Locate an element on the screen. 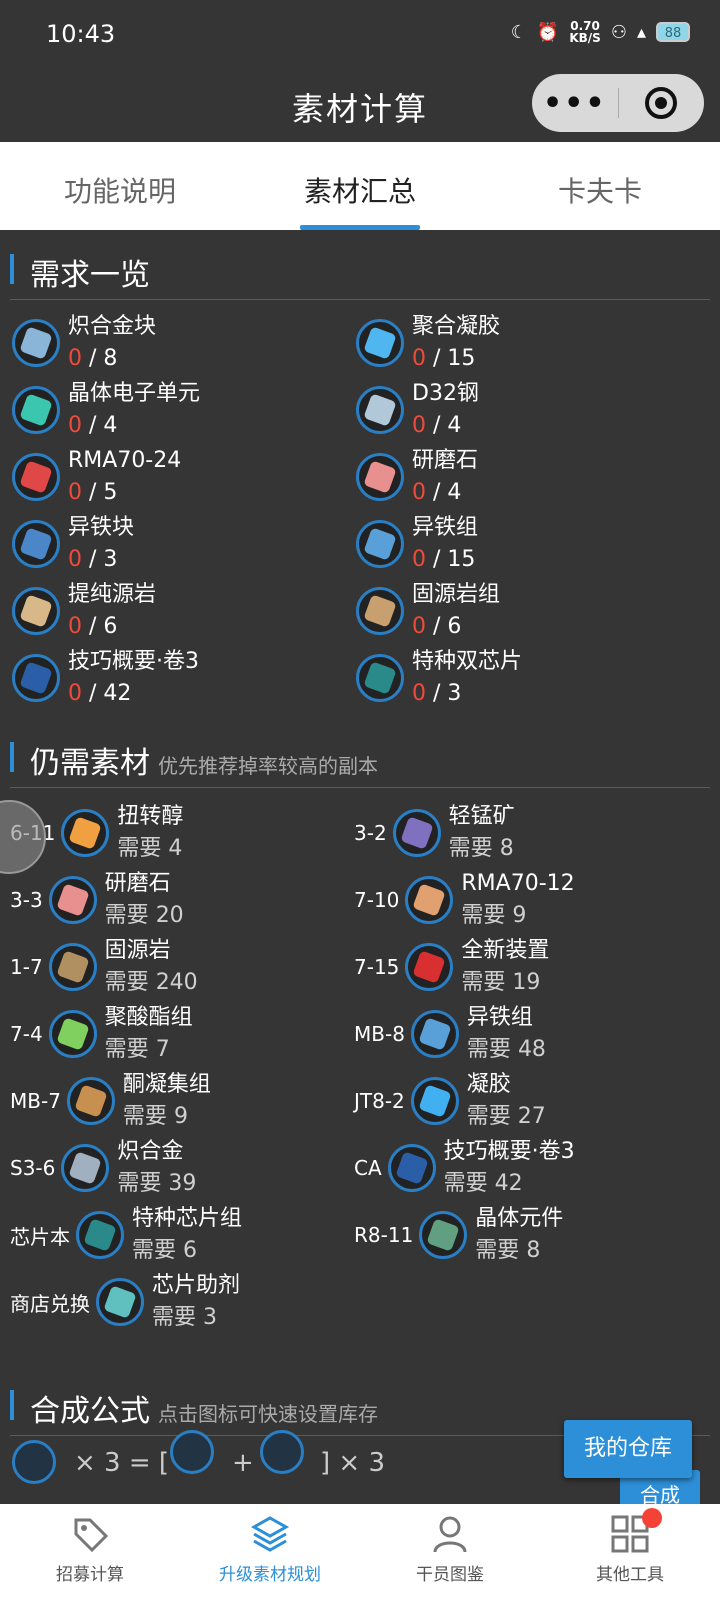 The width and height of the screenshot is (720, 1600). requirement-item: 异铁组 0 / 15 is located at coordinates (417, 544).